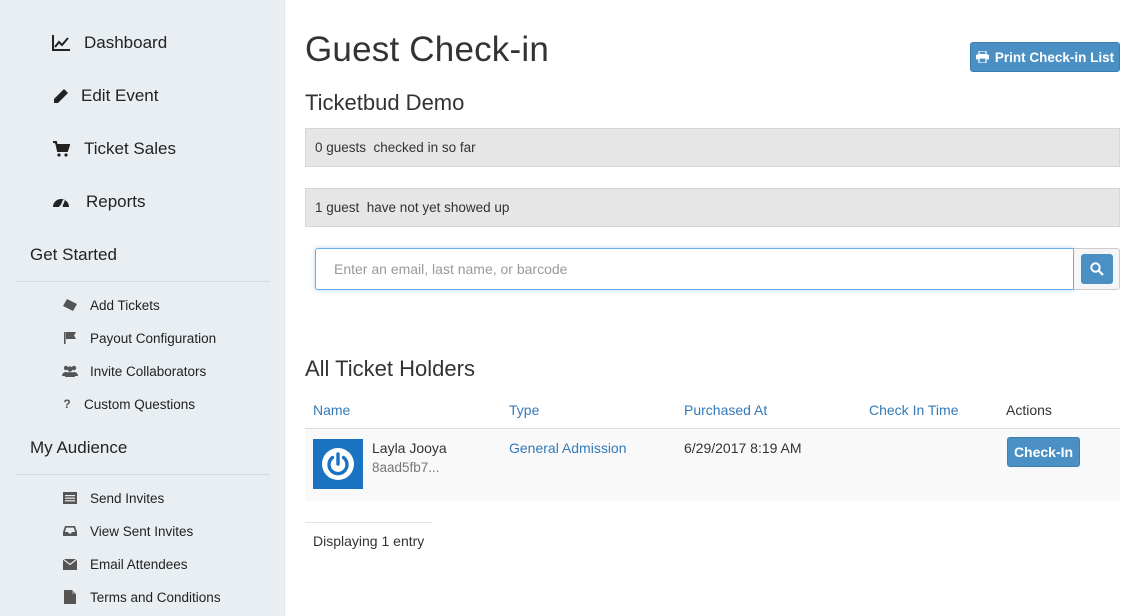  I want to click on column-header-purchased-at: Purchased At, so click(725, 410).